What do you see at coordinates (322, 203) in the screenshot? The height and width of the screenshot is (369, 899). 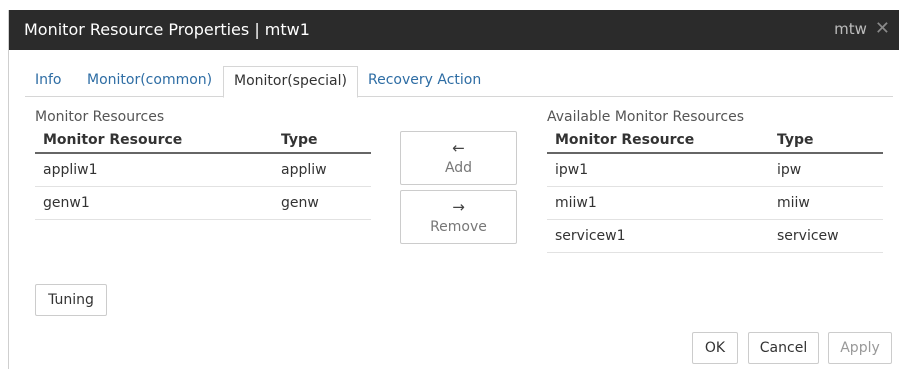 I see `cell-type: genw` at bounding box center [322, 203].